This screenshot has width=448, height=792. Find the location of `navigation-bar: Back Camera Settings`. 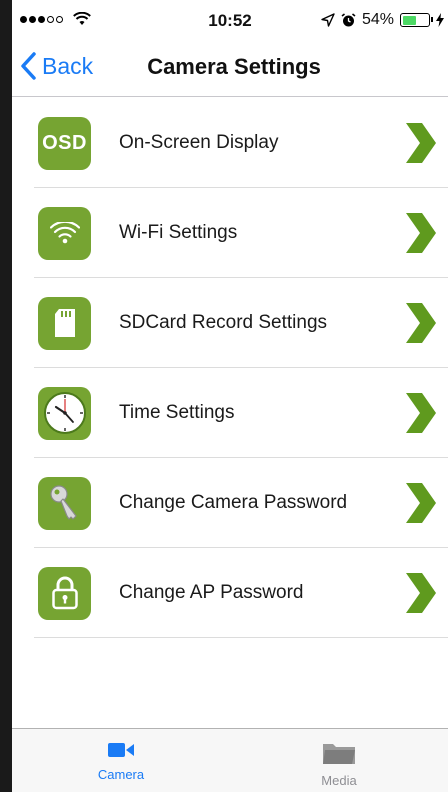

navigation-bar: Back Camera Settings is located at coordinates (230, 68).